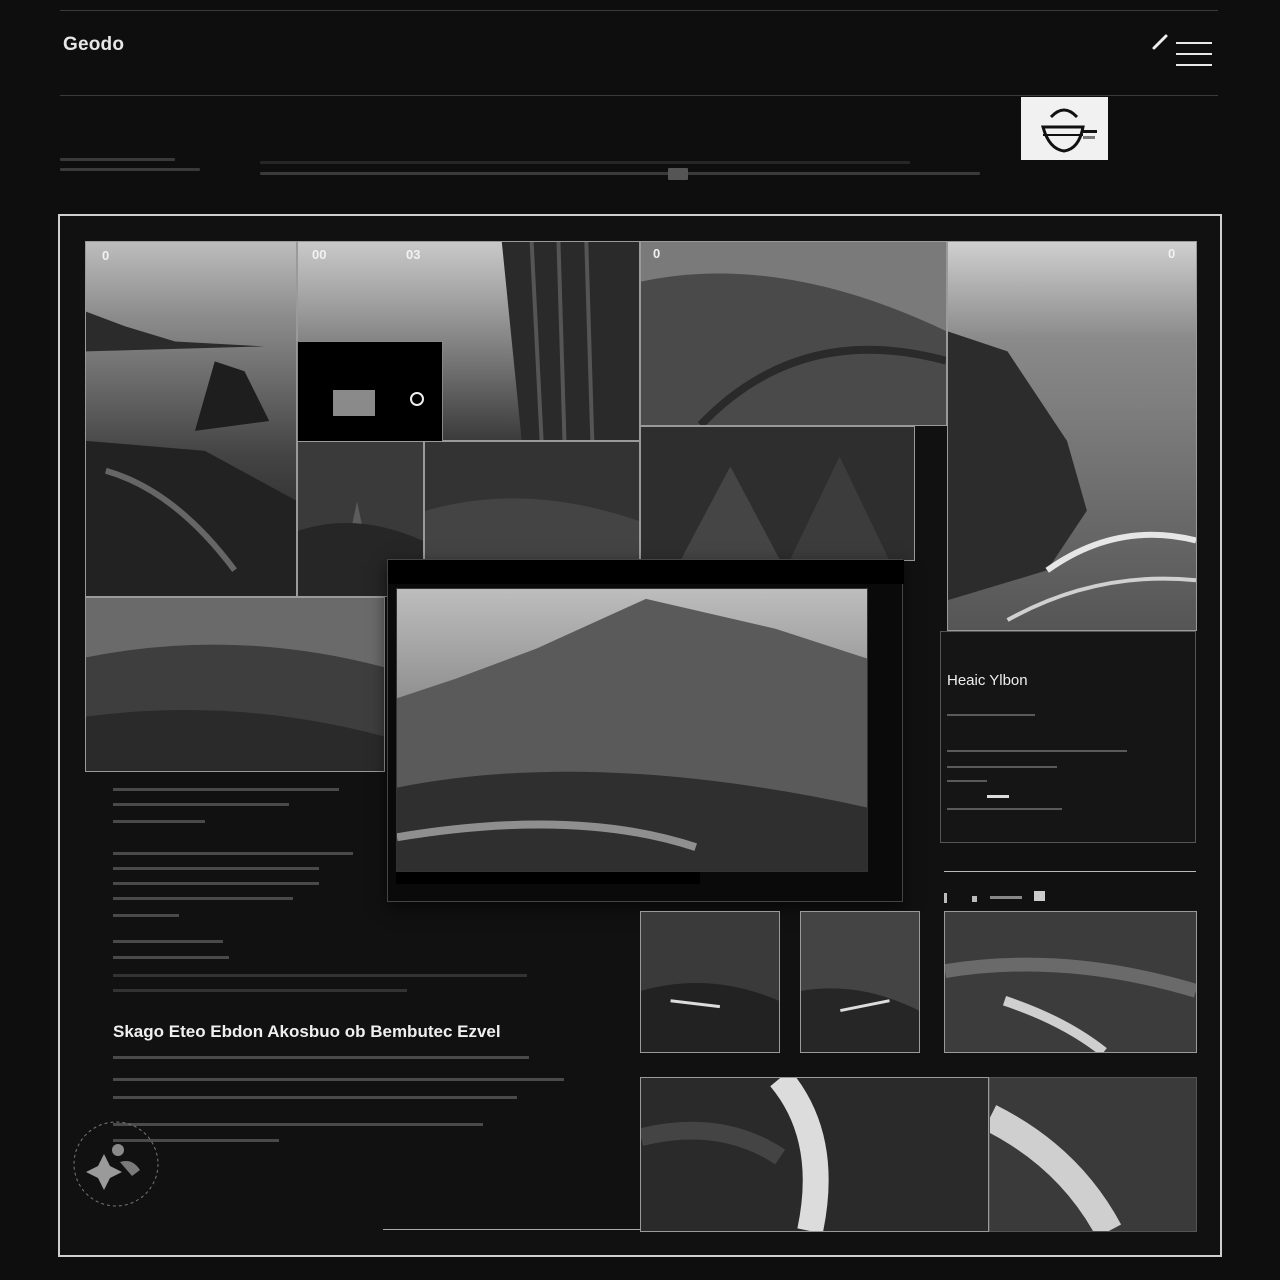 This screenshot has height=1280, width=1280. What do you see at coordinates (1160, 42) in the screenshot?
I see `pen-icon` at bounding box center [1160, 42].